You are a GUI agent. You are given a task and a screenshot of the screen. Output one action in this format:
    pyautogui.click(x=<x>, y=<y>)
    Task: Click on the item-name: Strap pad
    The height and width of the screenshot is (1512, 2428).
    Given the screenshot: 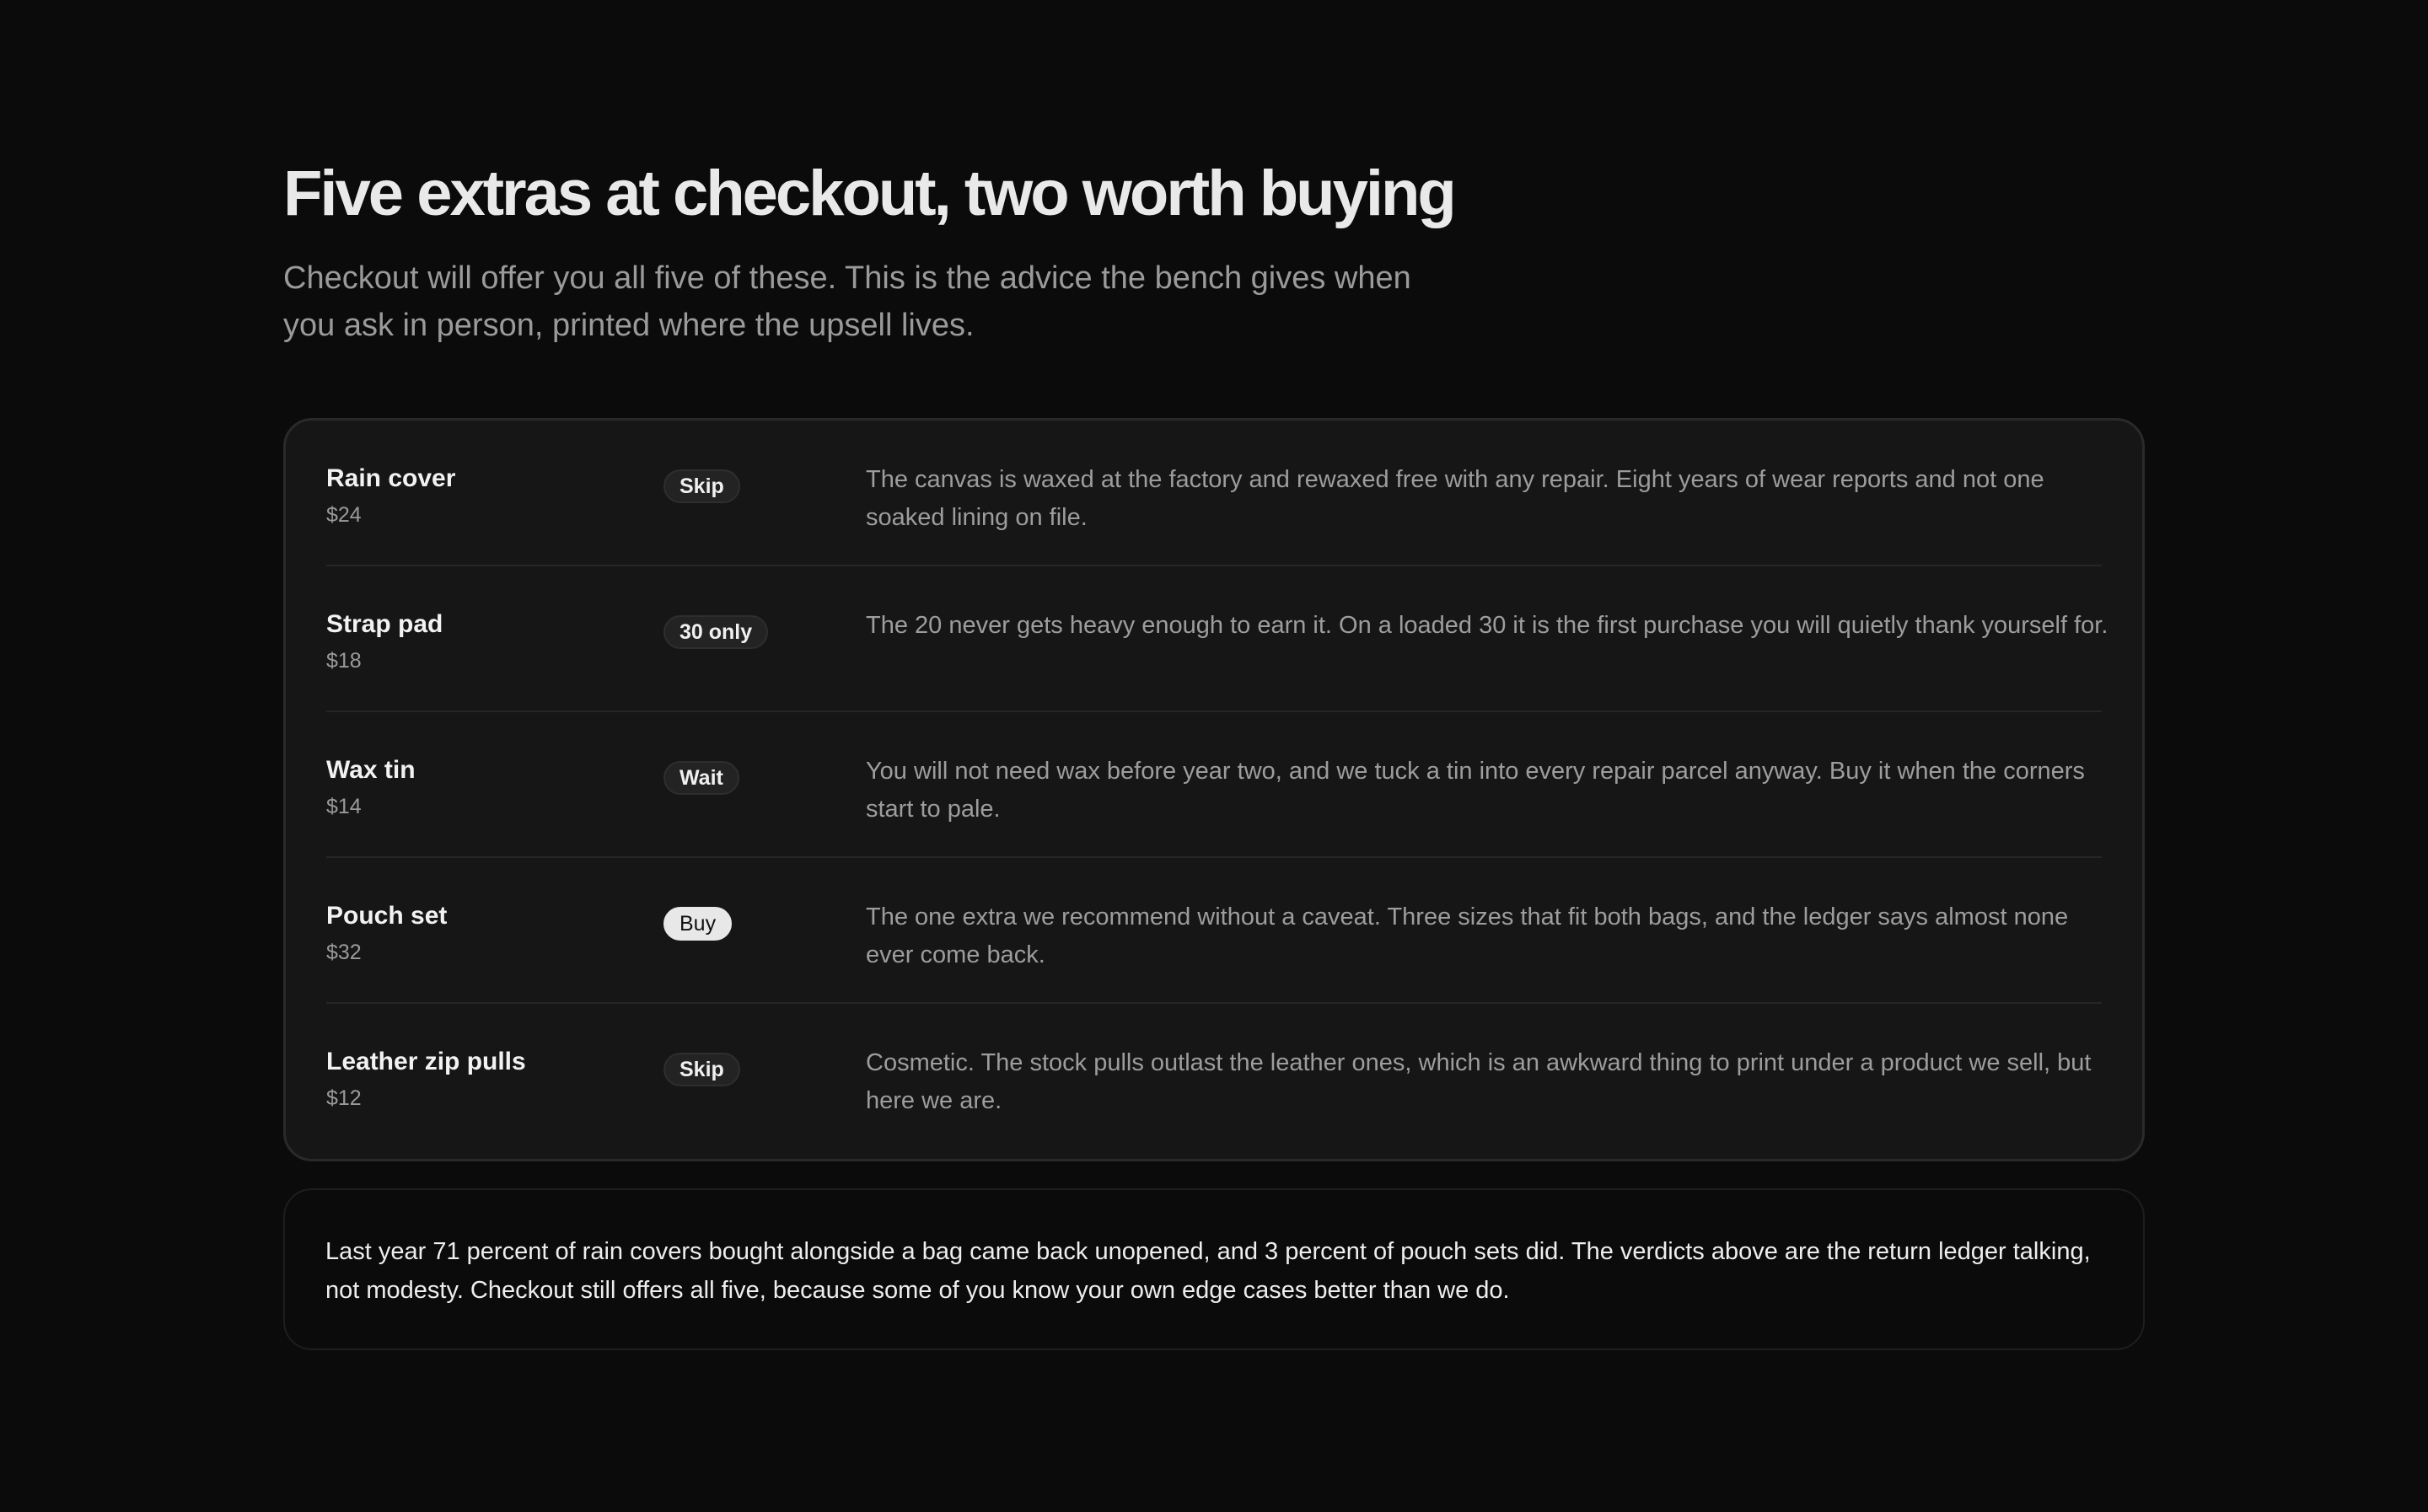 What is the action you would take?
    pyautogui.click(x=384, y=624)
    